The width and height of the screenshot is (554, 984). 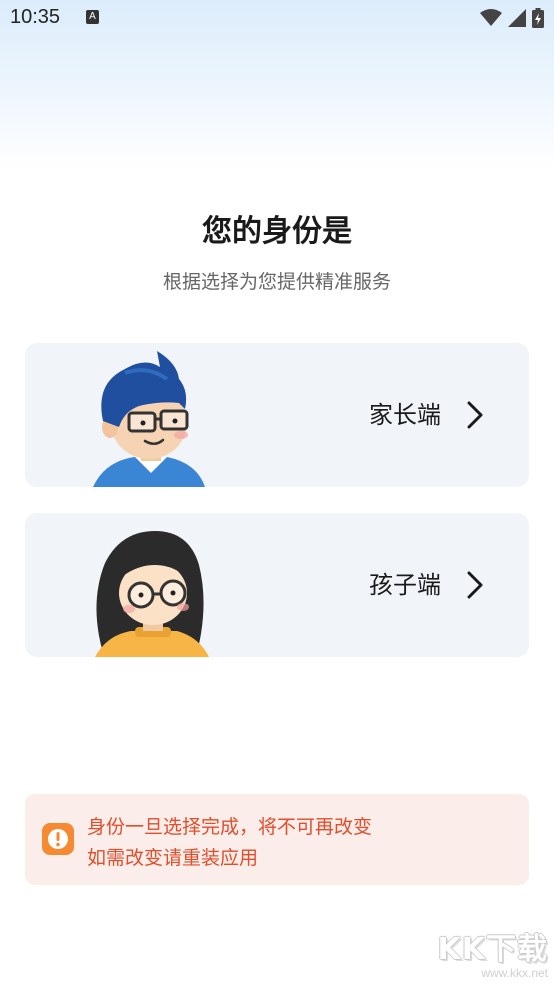 What do you see at coordinates (277, 415) in the screenshot?
I see `parent-role-card: 家长端` at bounding box center [277, 415].